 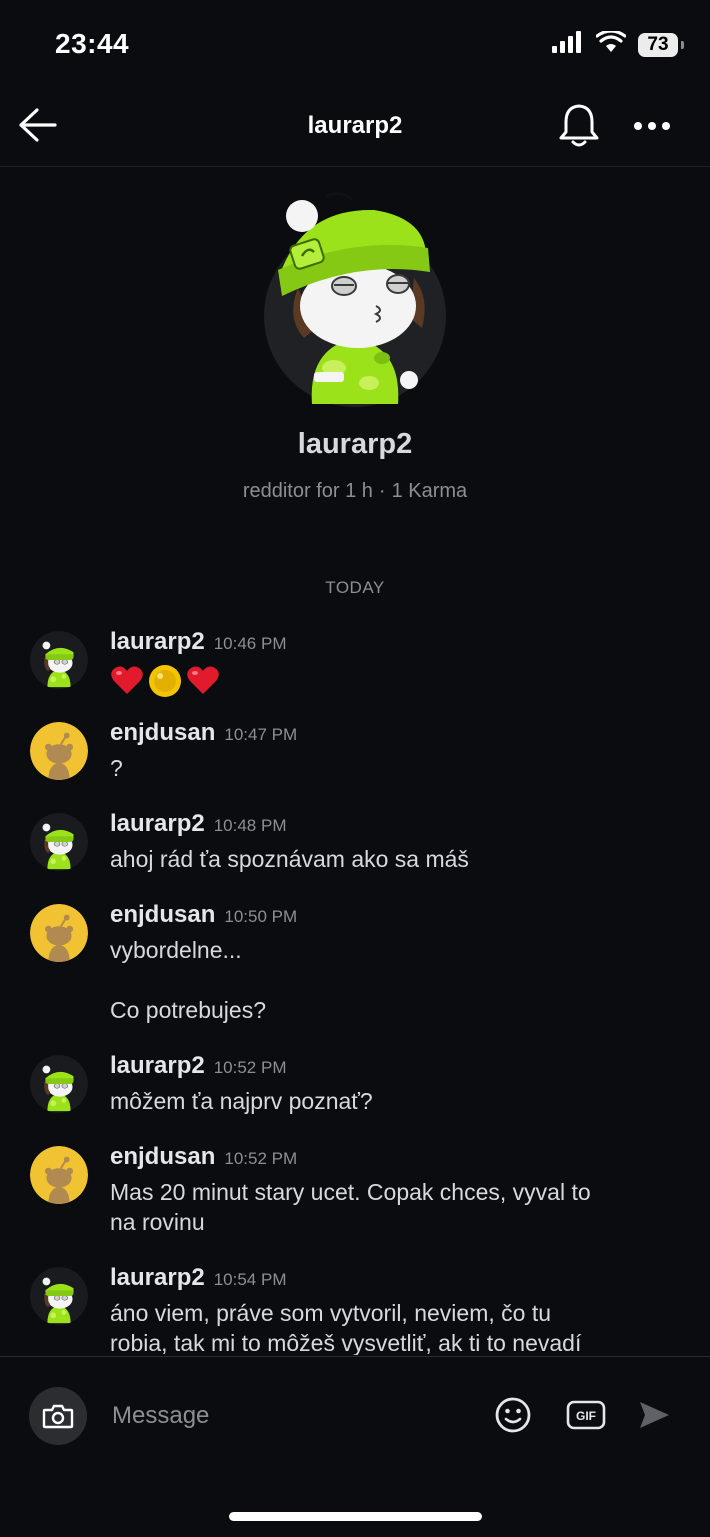 I want to click on camera-icon, so click(x=58, y=1416).